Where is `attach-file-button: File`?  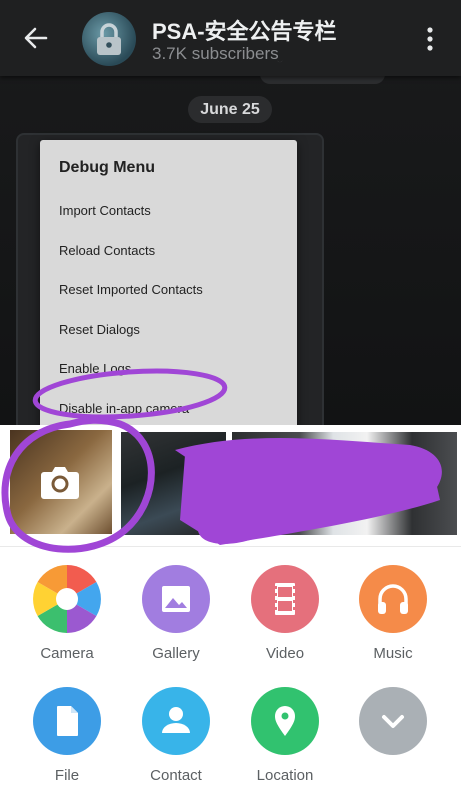 attach-file-button: File is located at coordinates (67, 735).